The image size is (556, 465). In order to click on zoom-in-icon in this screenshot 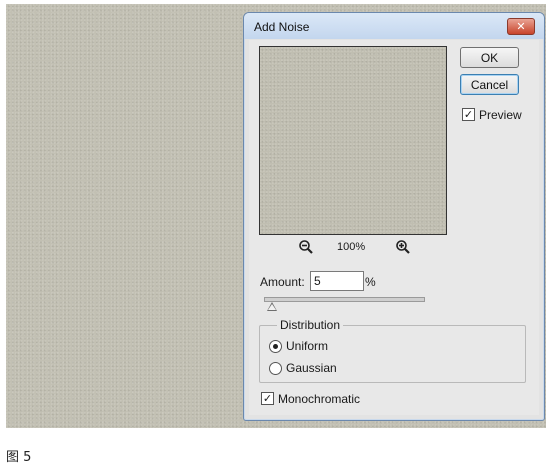, I will do `click(403, 247)`.